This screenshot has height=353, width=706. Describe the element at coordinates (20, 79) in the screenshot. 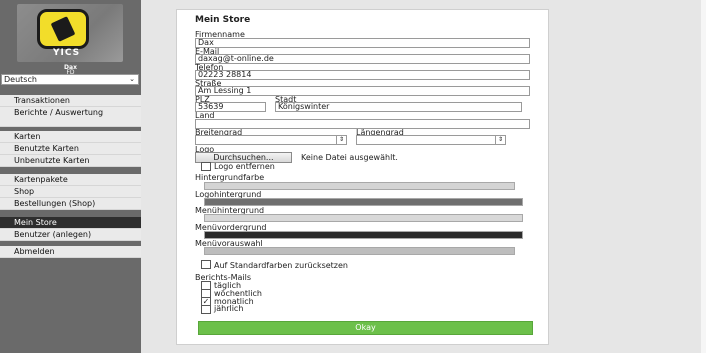

I see `language-value: Deutsch` at that location.